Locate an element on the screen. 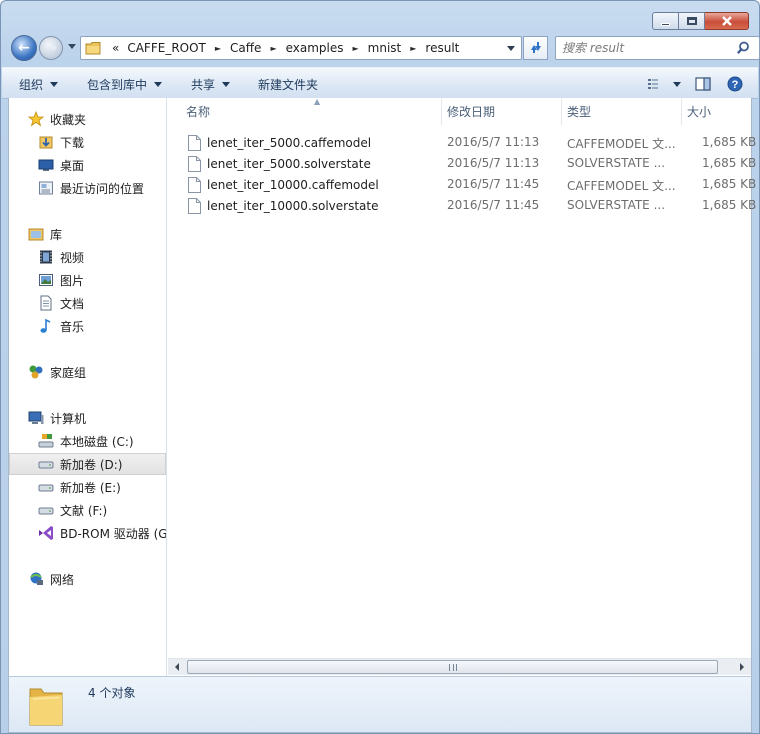  scroll-left-icon is located at coordinates (177, 667).